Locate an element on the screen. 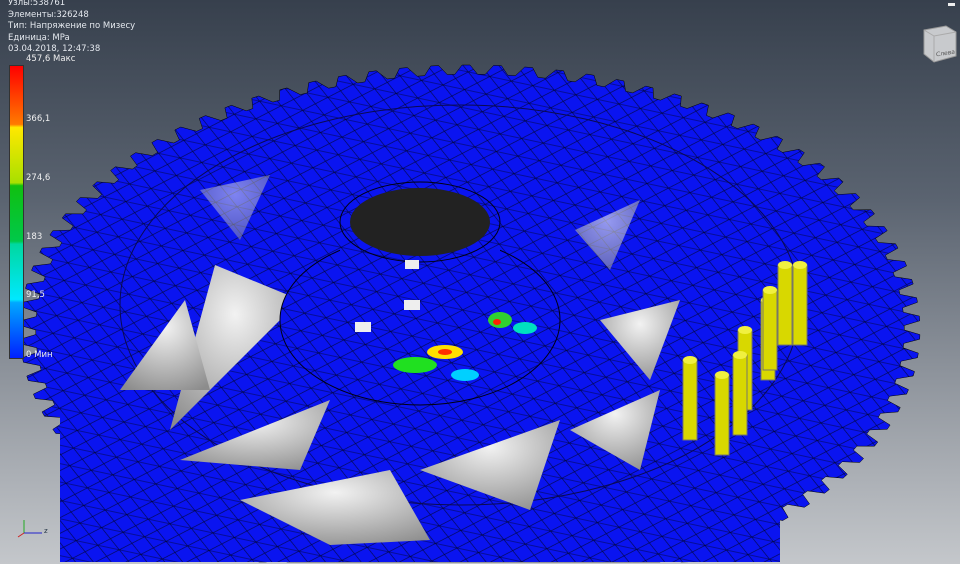 This screenshot has height=564, width=960. home-view-icon is located at coordinates (951, 4).